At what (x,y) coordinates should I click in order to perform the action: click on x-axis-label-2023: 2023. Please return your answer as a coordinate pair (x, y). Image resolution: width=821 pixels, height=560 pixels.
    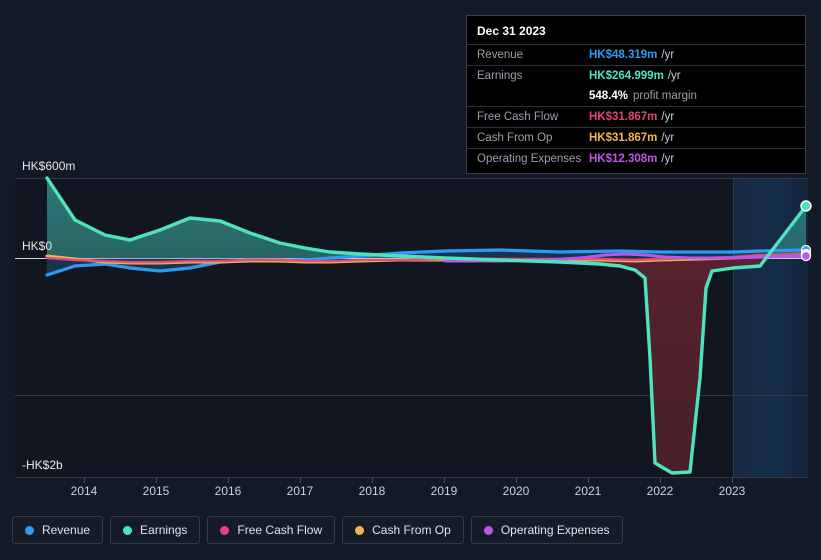
    Looking at the image, I should click on (732, 491).